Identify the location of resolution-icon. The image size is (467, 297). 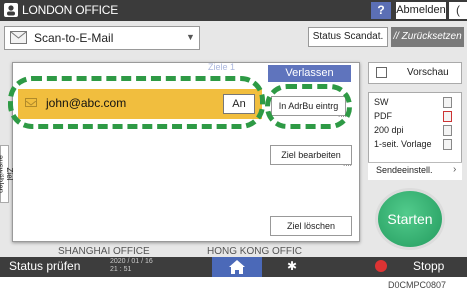
(447, 130).